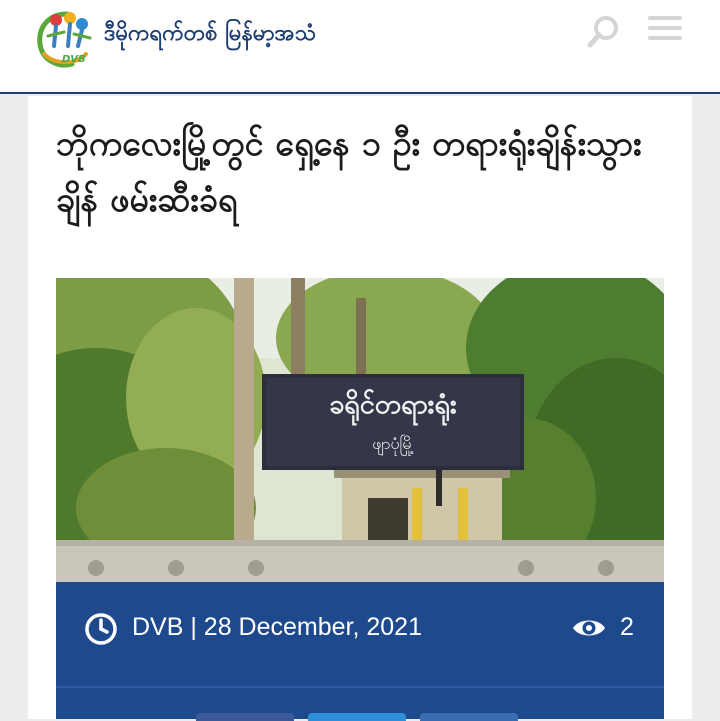 This screenshot has width=720, height=721. I want to click on share-button-other, so click(469, 717).